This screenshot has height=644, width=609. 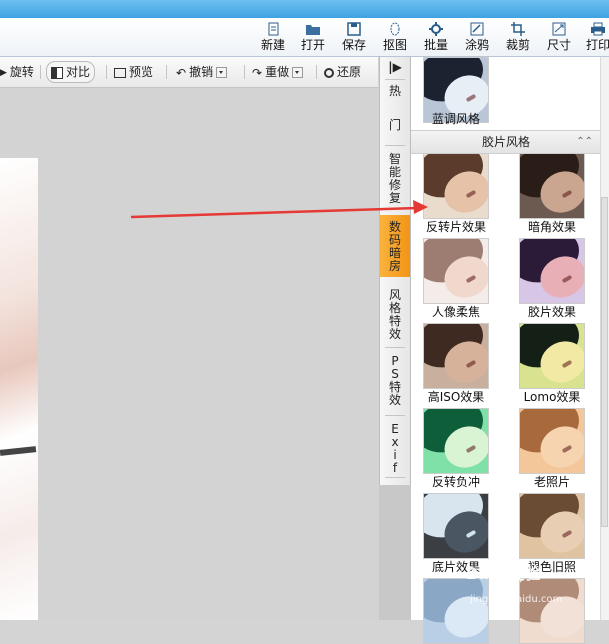 I want to click on edit-toolbar: ▶ 旋转 对比 预览 ↶ 撤销 ↷ 重做 还原, so click(x=189, y=72).